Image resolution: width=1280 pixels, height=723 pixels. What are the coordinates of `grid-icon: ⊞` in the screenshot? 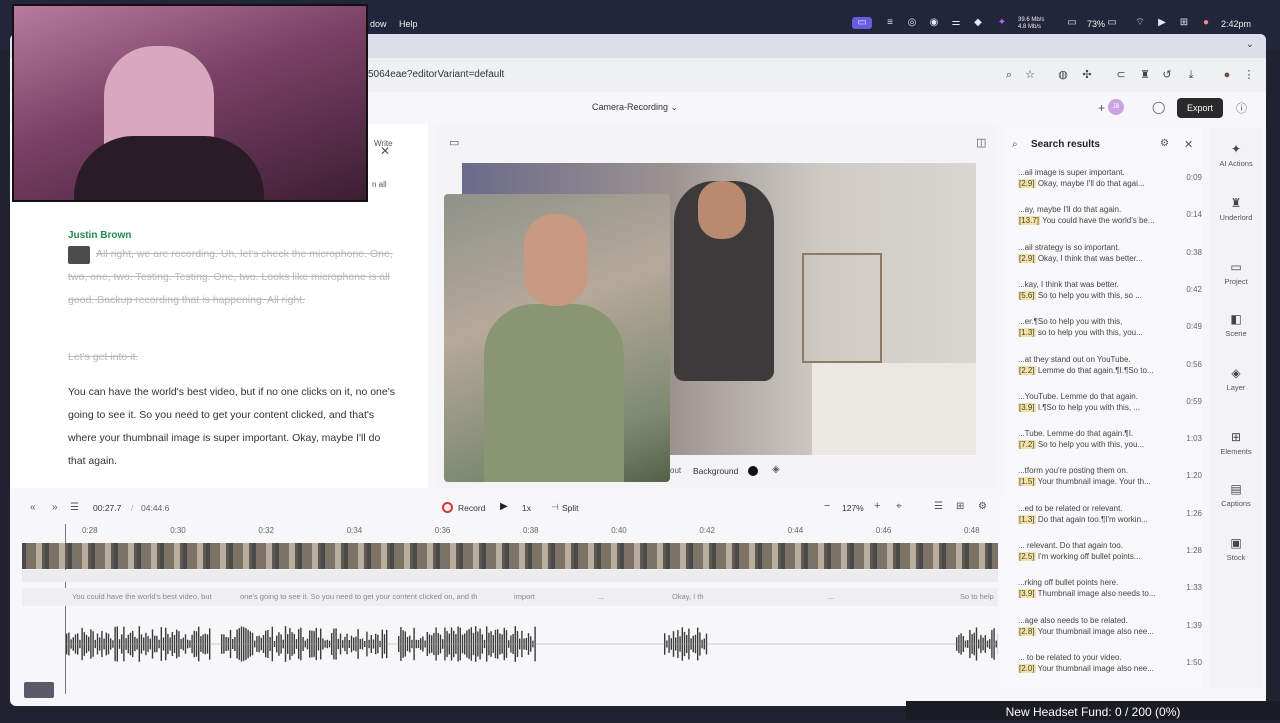 It's located at (960, 506).